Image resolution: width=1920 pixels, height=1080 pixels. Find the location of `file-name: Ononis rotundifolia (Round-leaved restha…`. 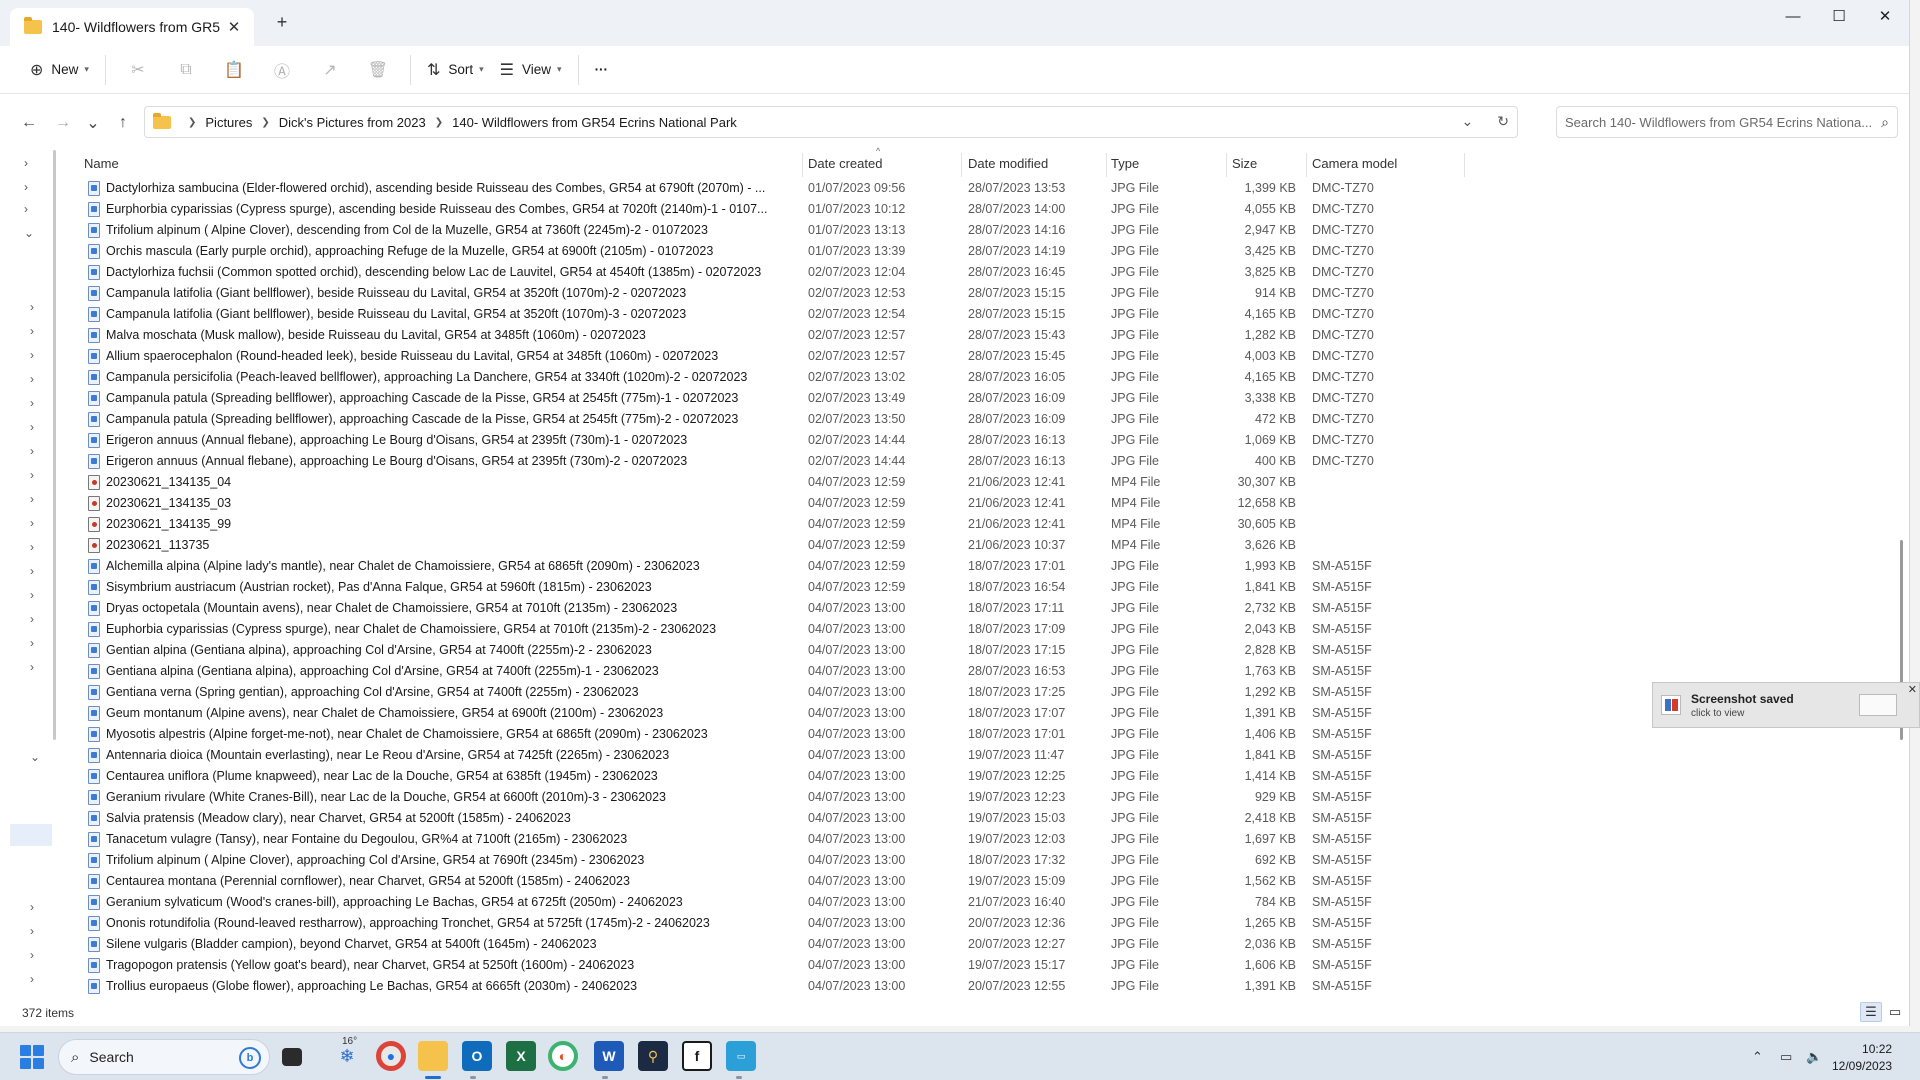

file-name: Ononis rotundifolia (Round-leaved restha… is located at coordinates (487, 923).